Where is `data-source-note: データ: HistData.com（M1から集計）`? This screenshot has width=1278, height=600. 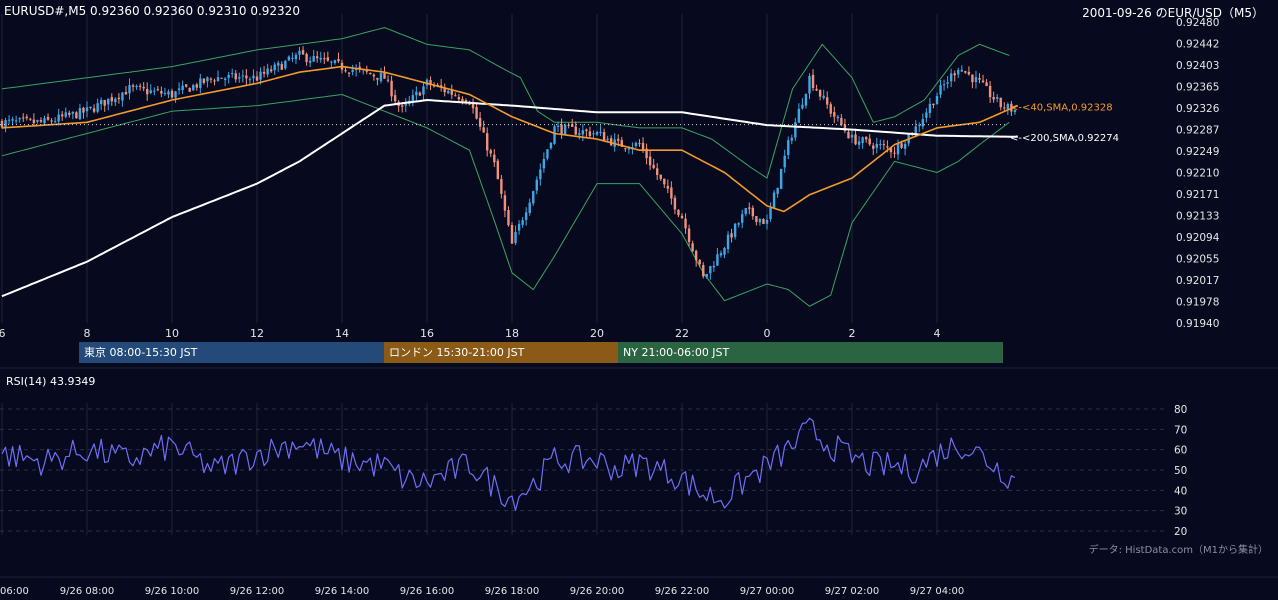 data-source-note: データ: HistData.com（M1から集計） is located at coordinates (1178, 550).